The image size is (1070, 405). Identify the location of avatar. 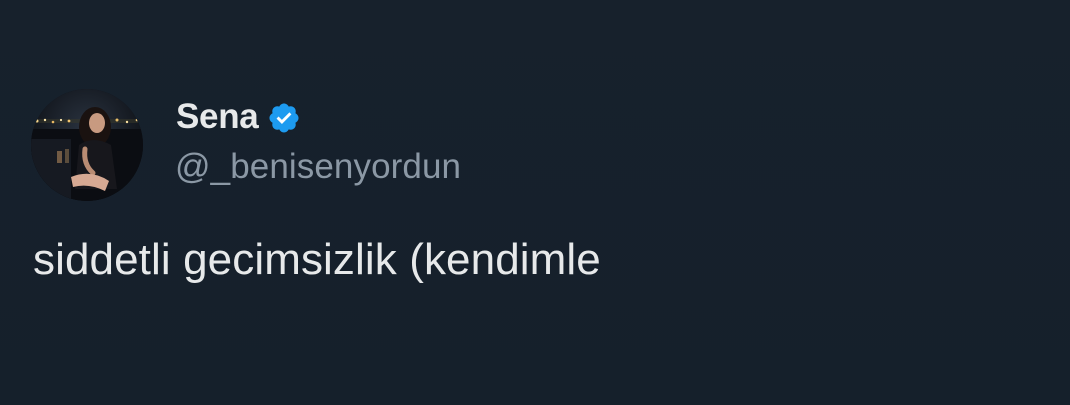
(87, 145).